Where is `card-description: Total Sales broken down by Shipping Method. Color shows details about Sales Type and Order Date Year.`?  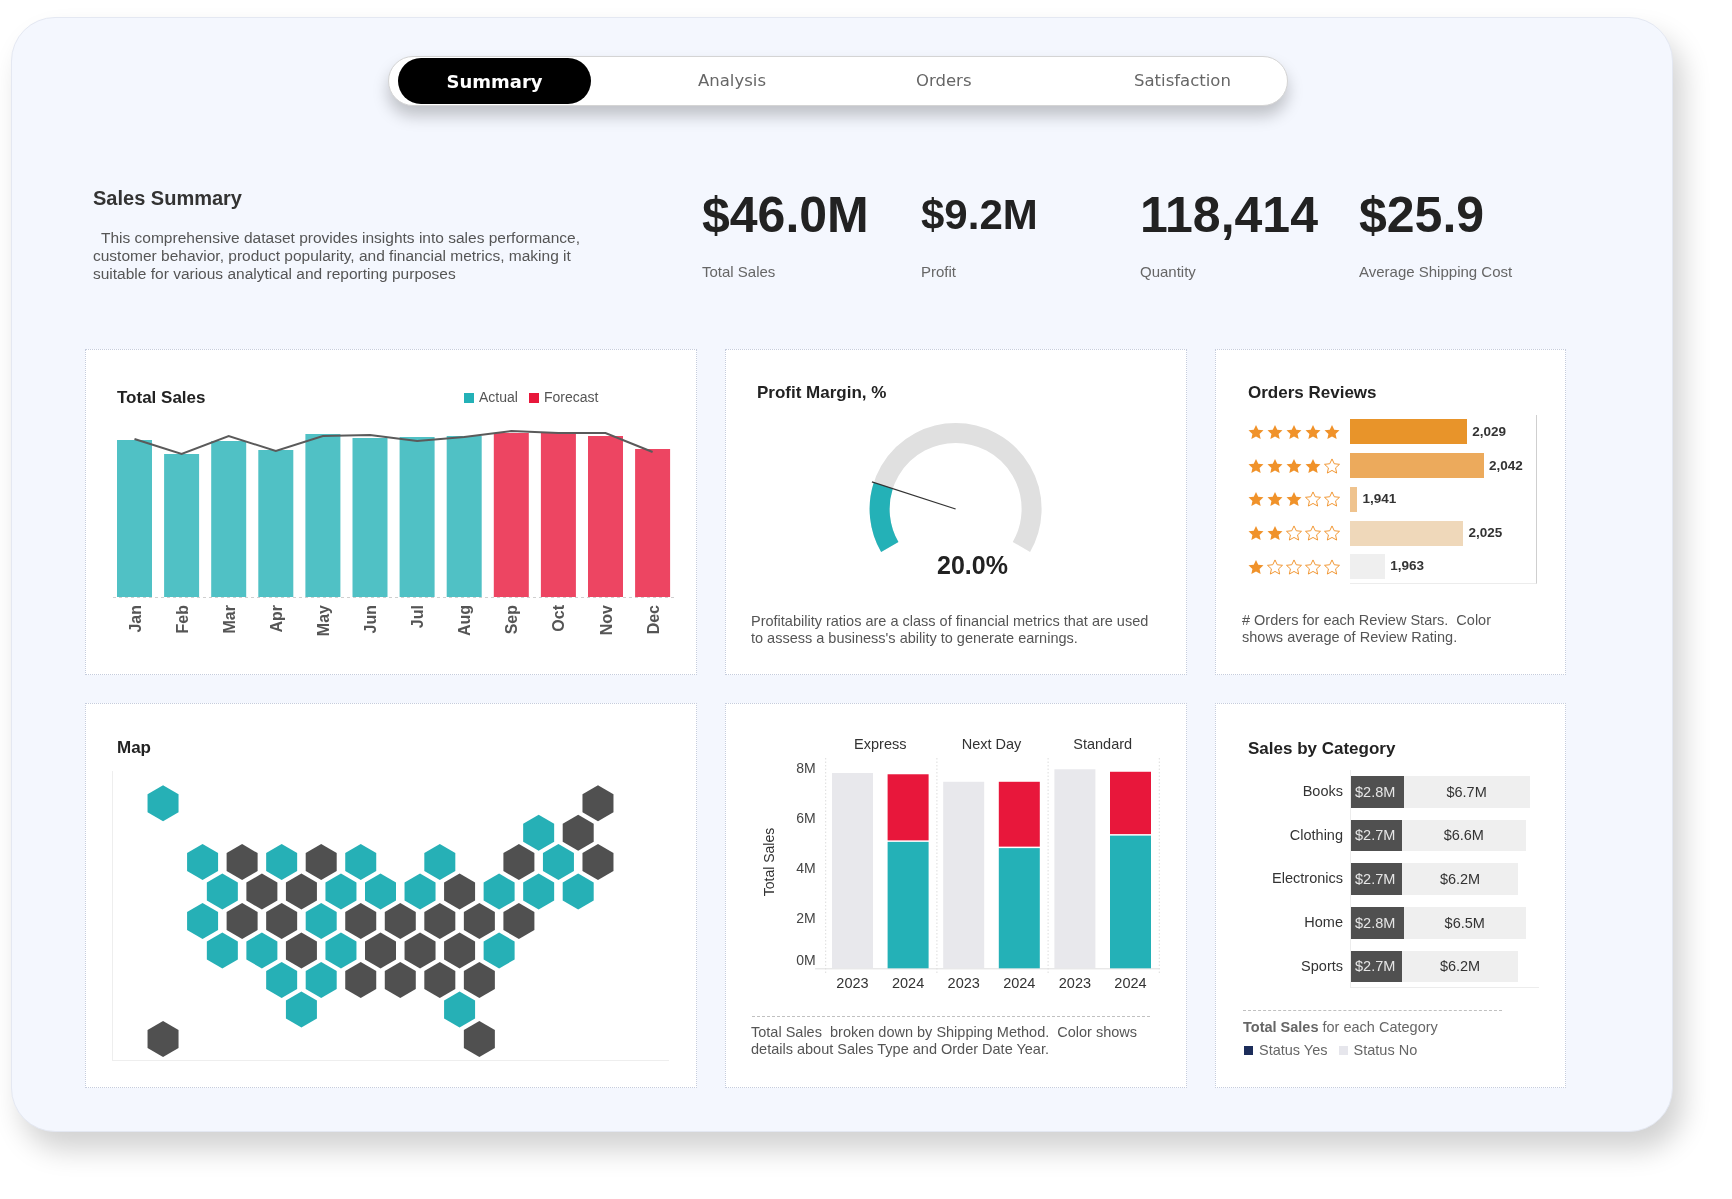
card-description: Total Sales broken down by Shipping Method. Color shows details about Sales Type and Order Date Year. is located at coordinates (945, 1041).